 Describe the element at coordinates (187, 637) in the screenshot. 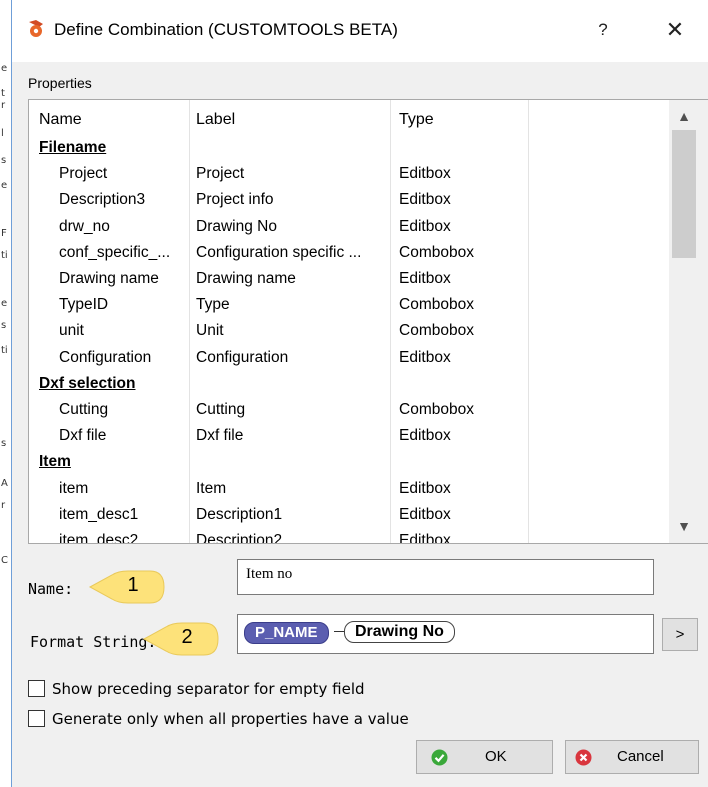

I see `callout-2-number: 2` at that location.